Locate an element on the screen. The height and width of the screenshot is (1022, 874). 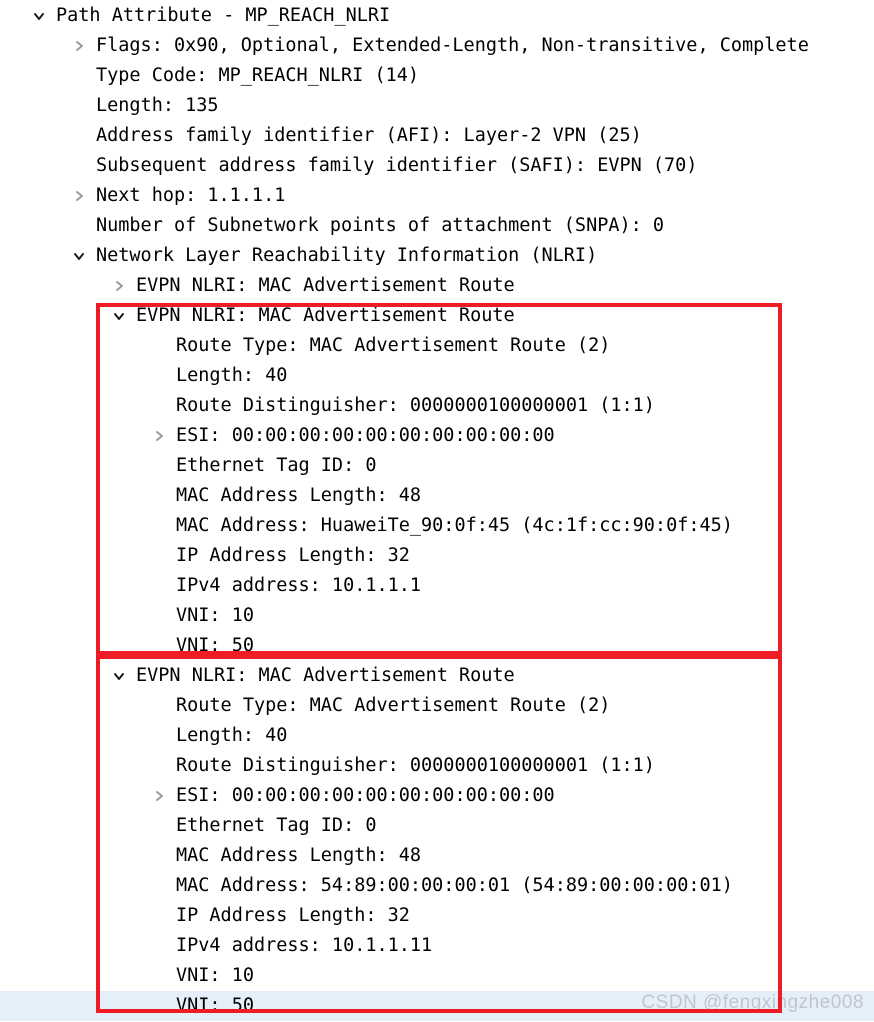
row-ethernet-tag-id-2-label: Ethernet Tag ID: 0 is located at coordinates (276, 465).